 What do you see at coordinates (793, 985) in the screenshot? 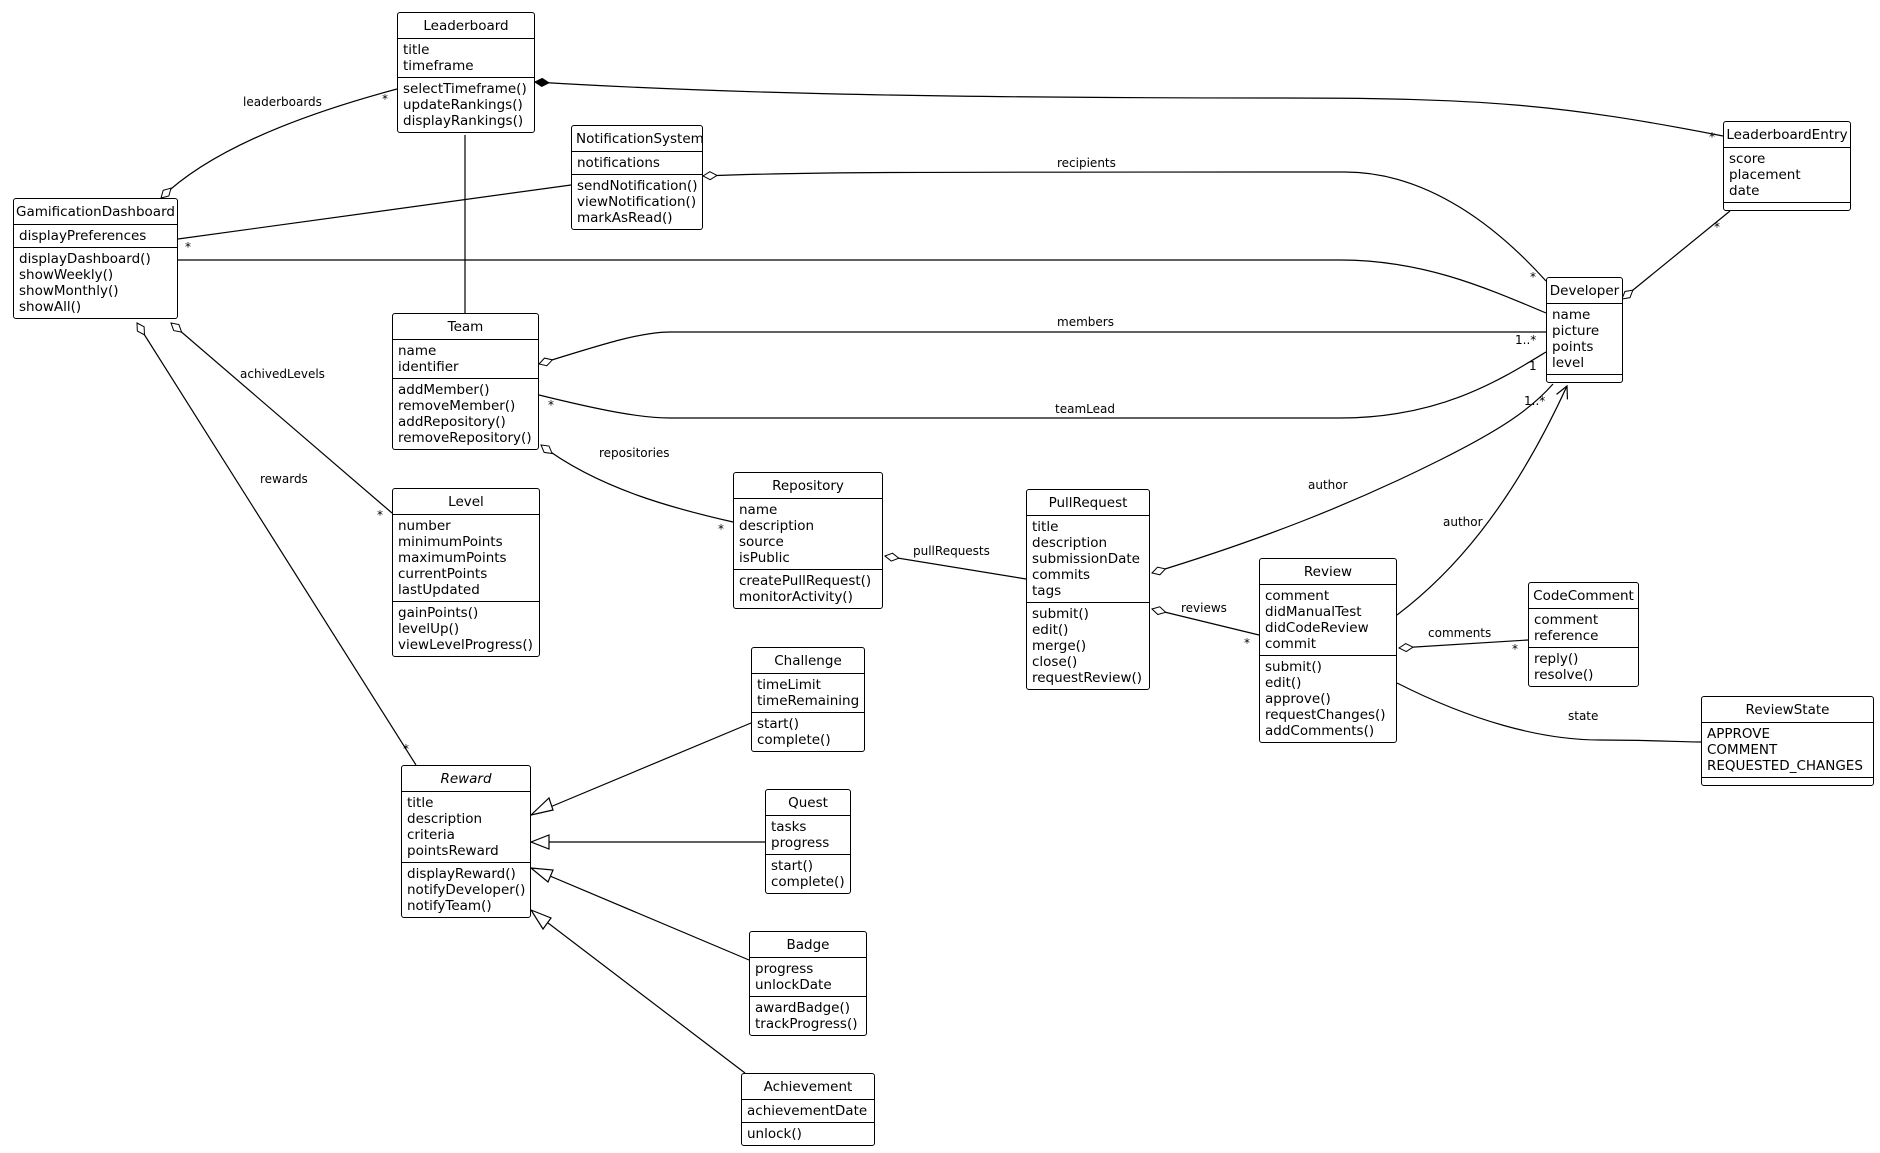
I see `attribute: unlockDate` at bounding box center [793, 985].